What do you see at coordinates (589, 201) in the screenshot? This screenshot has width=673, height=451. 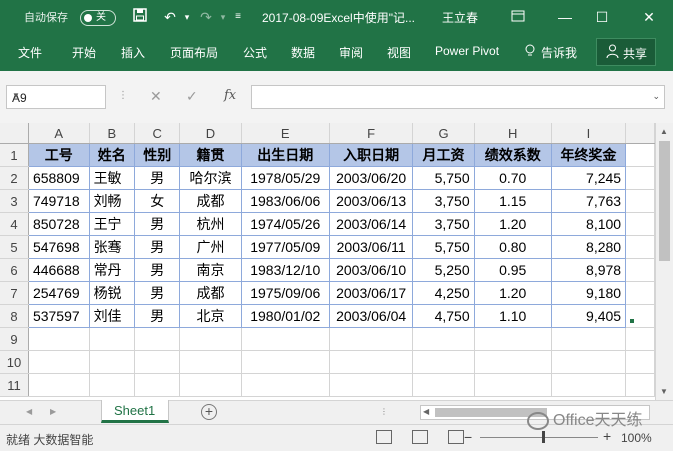 I see `data-cell: 7,763` at bounding box center [589, 201].